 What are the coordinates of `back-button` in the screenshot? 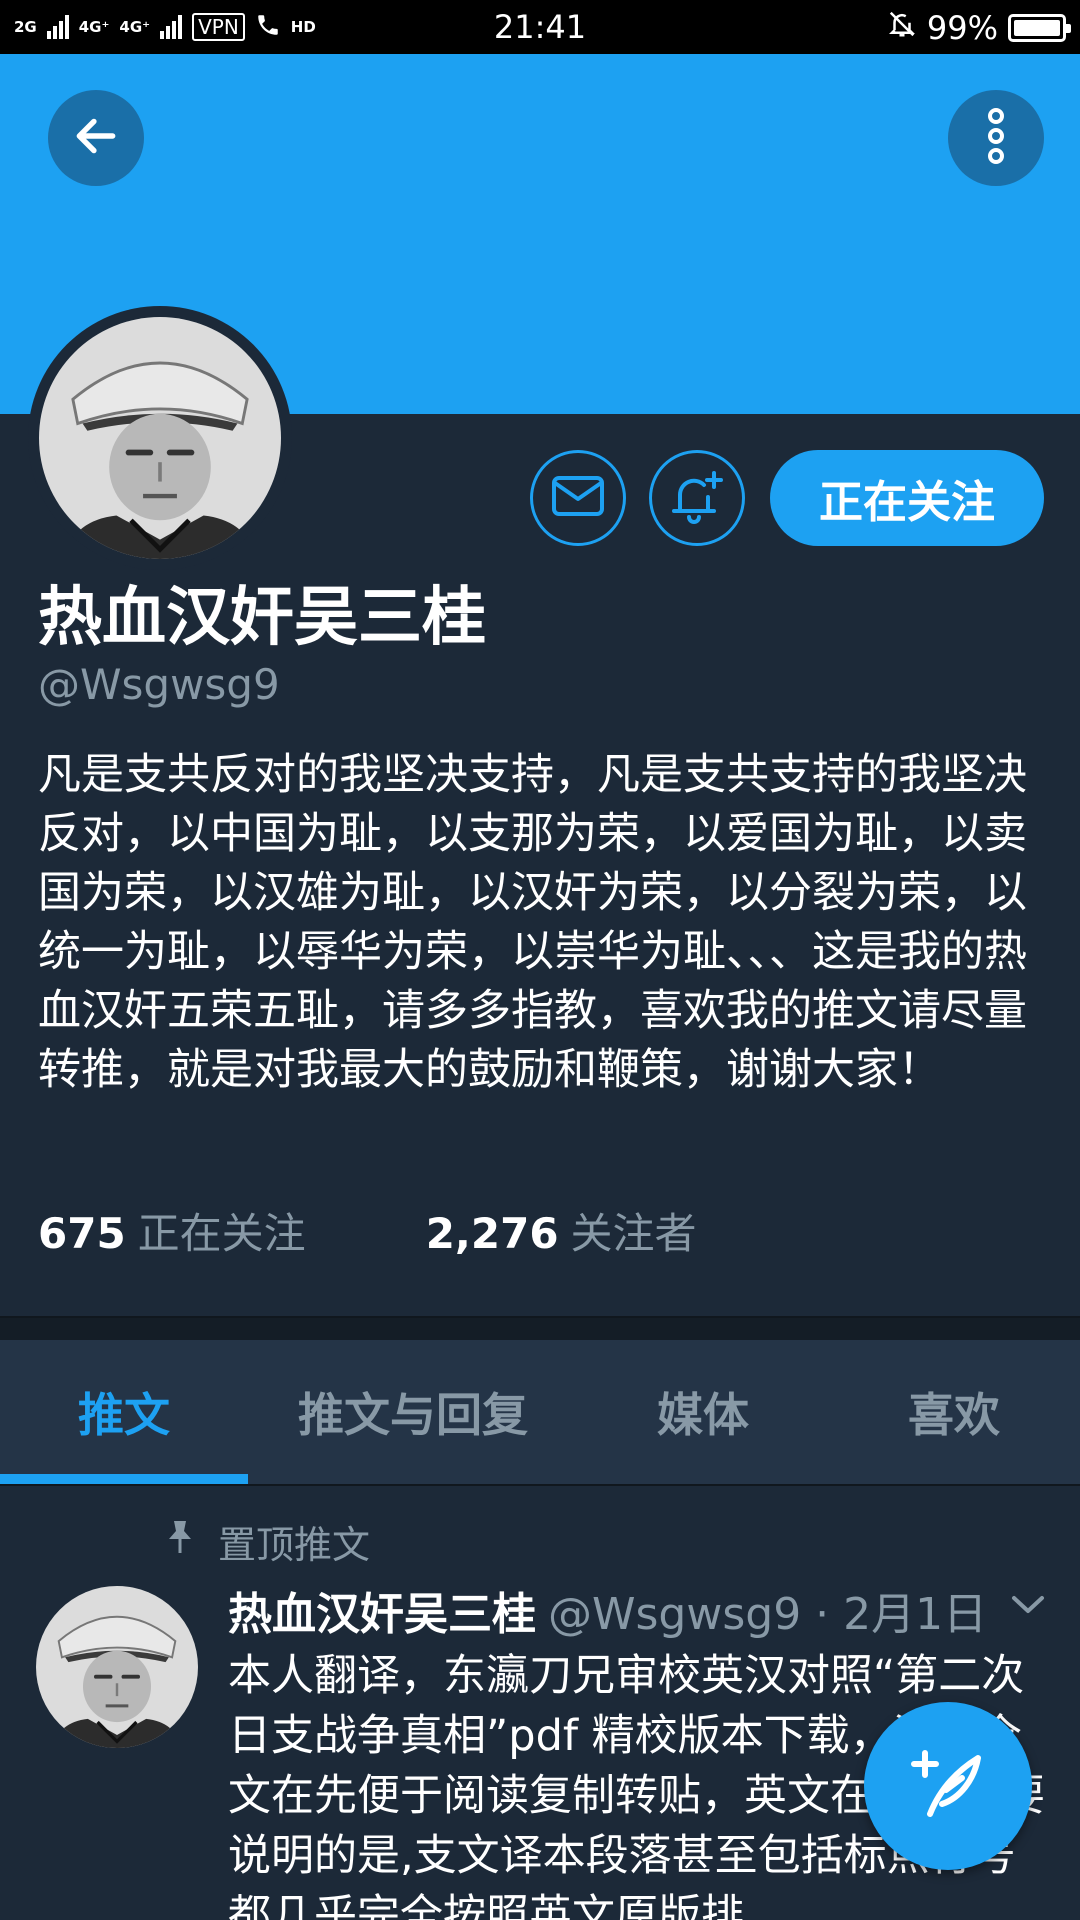 It's located at (96, 138).